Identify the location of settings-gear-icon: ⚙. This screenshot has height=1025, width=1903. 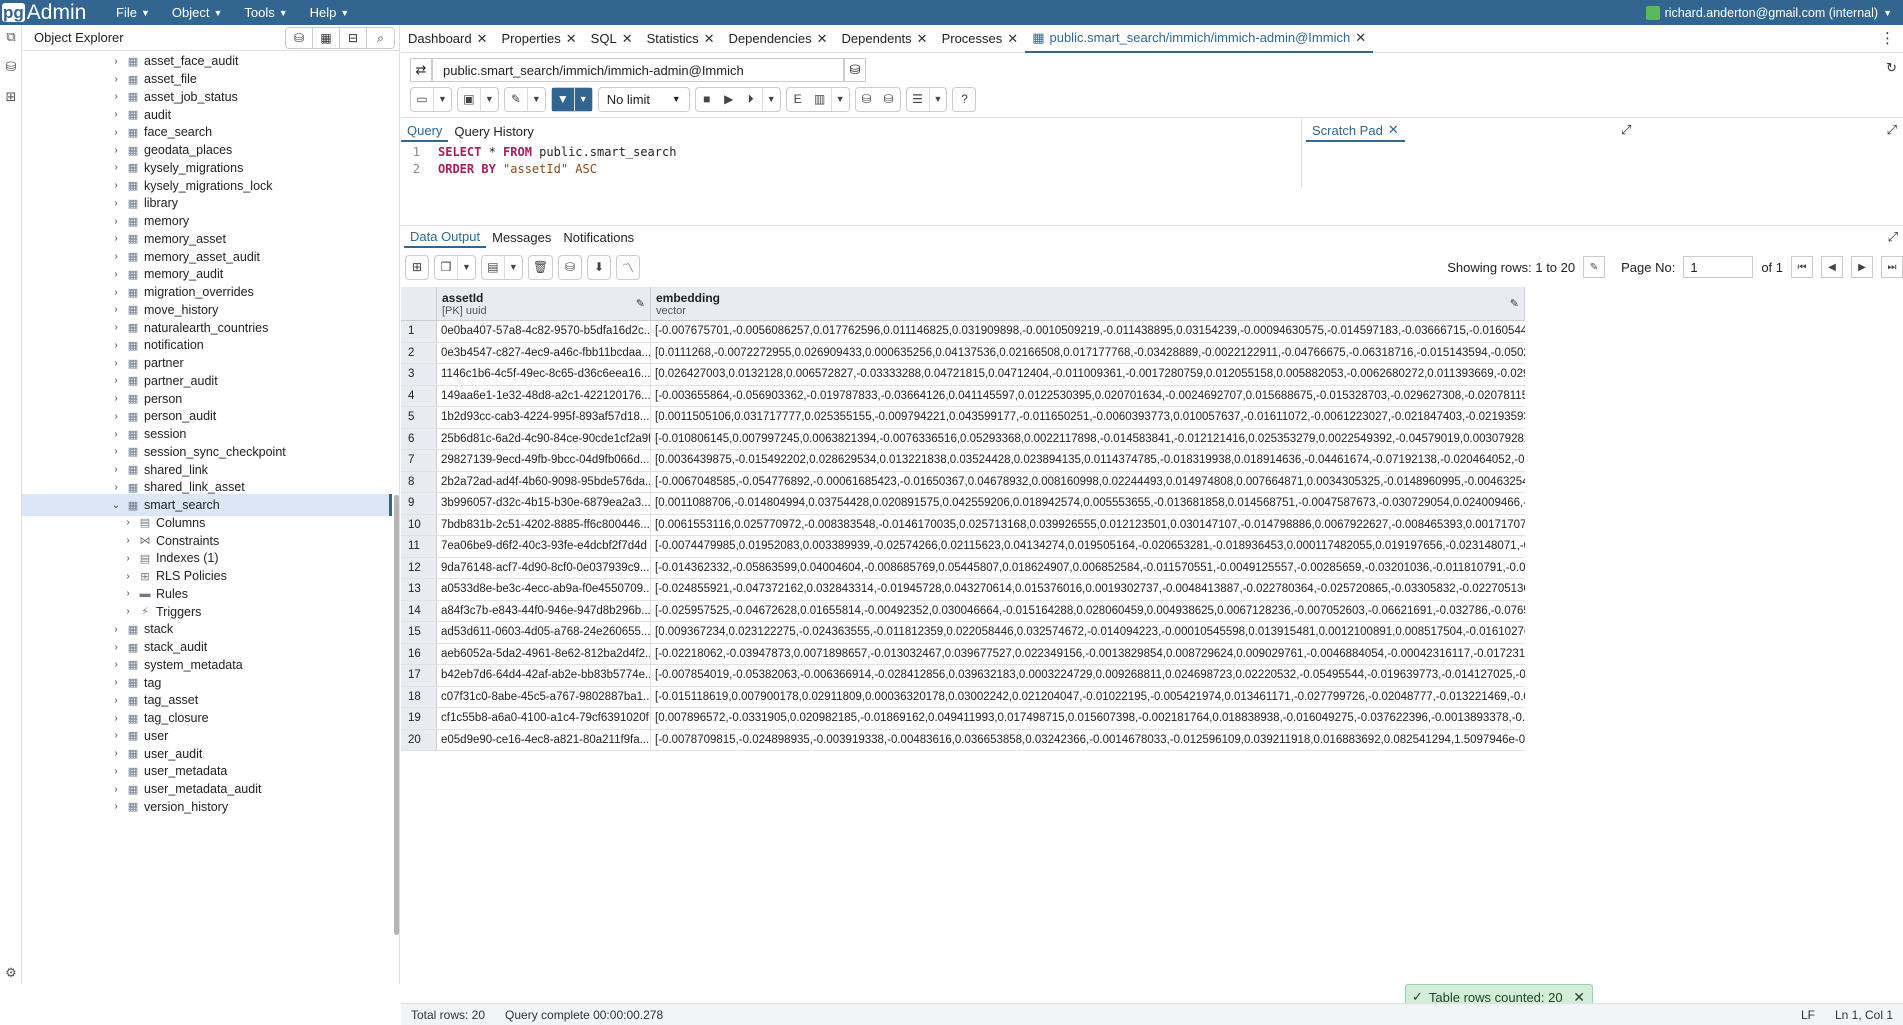
(11, 973).